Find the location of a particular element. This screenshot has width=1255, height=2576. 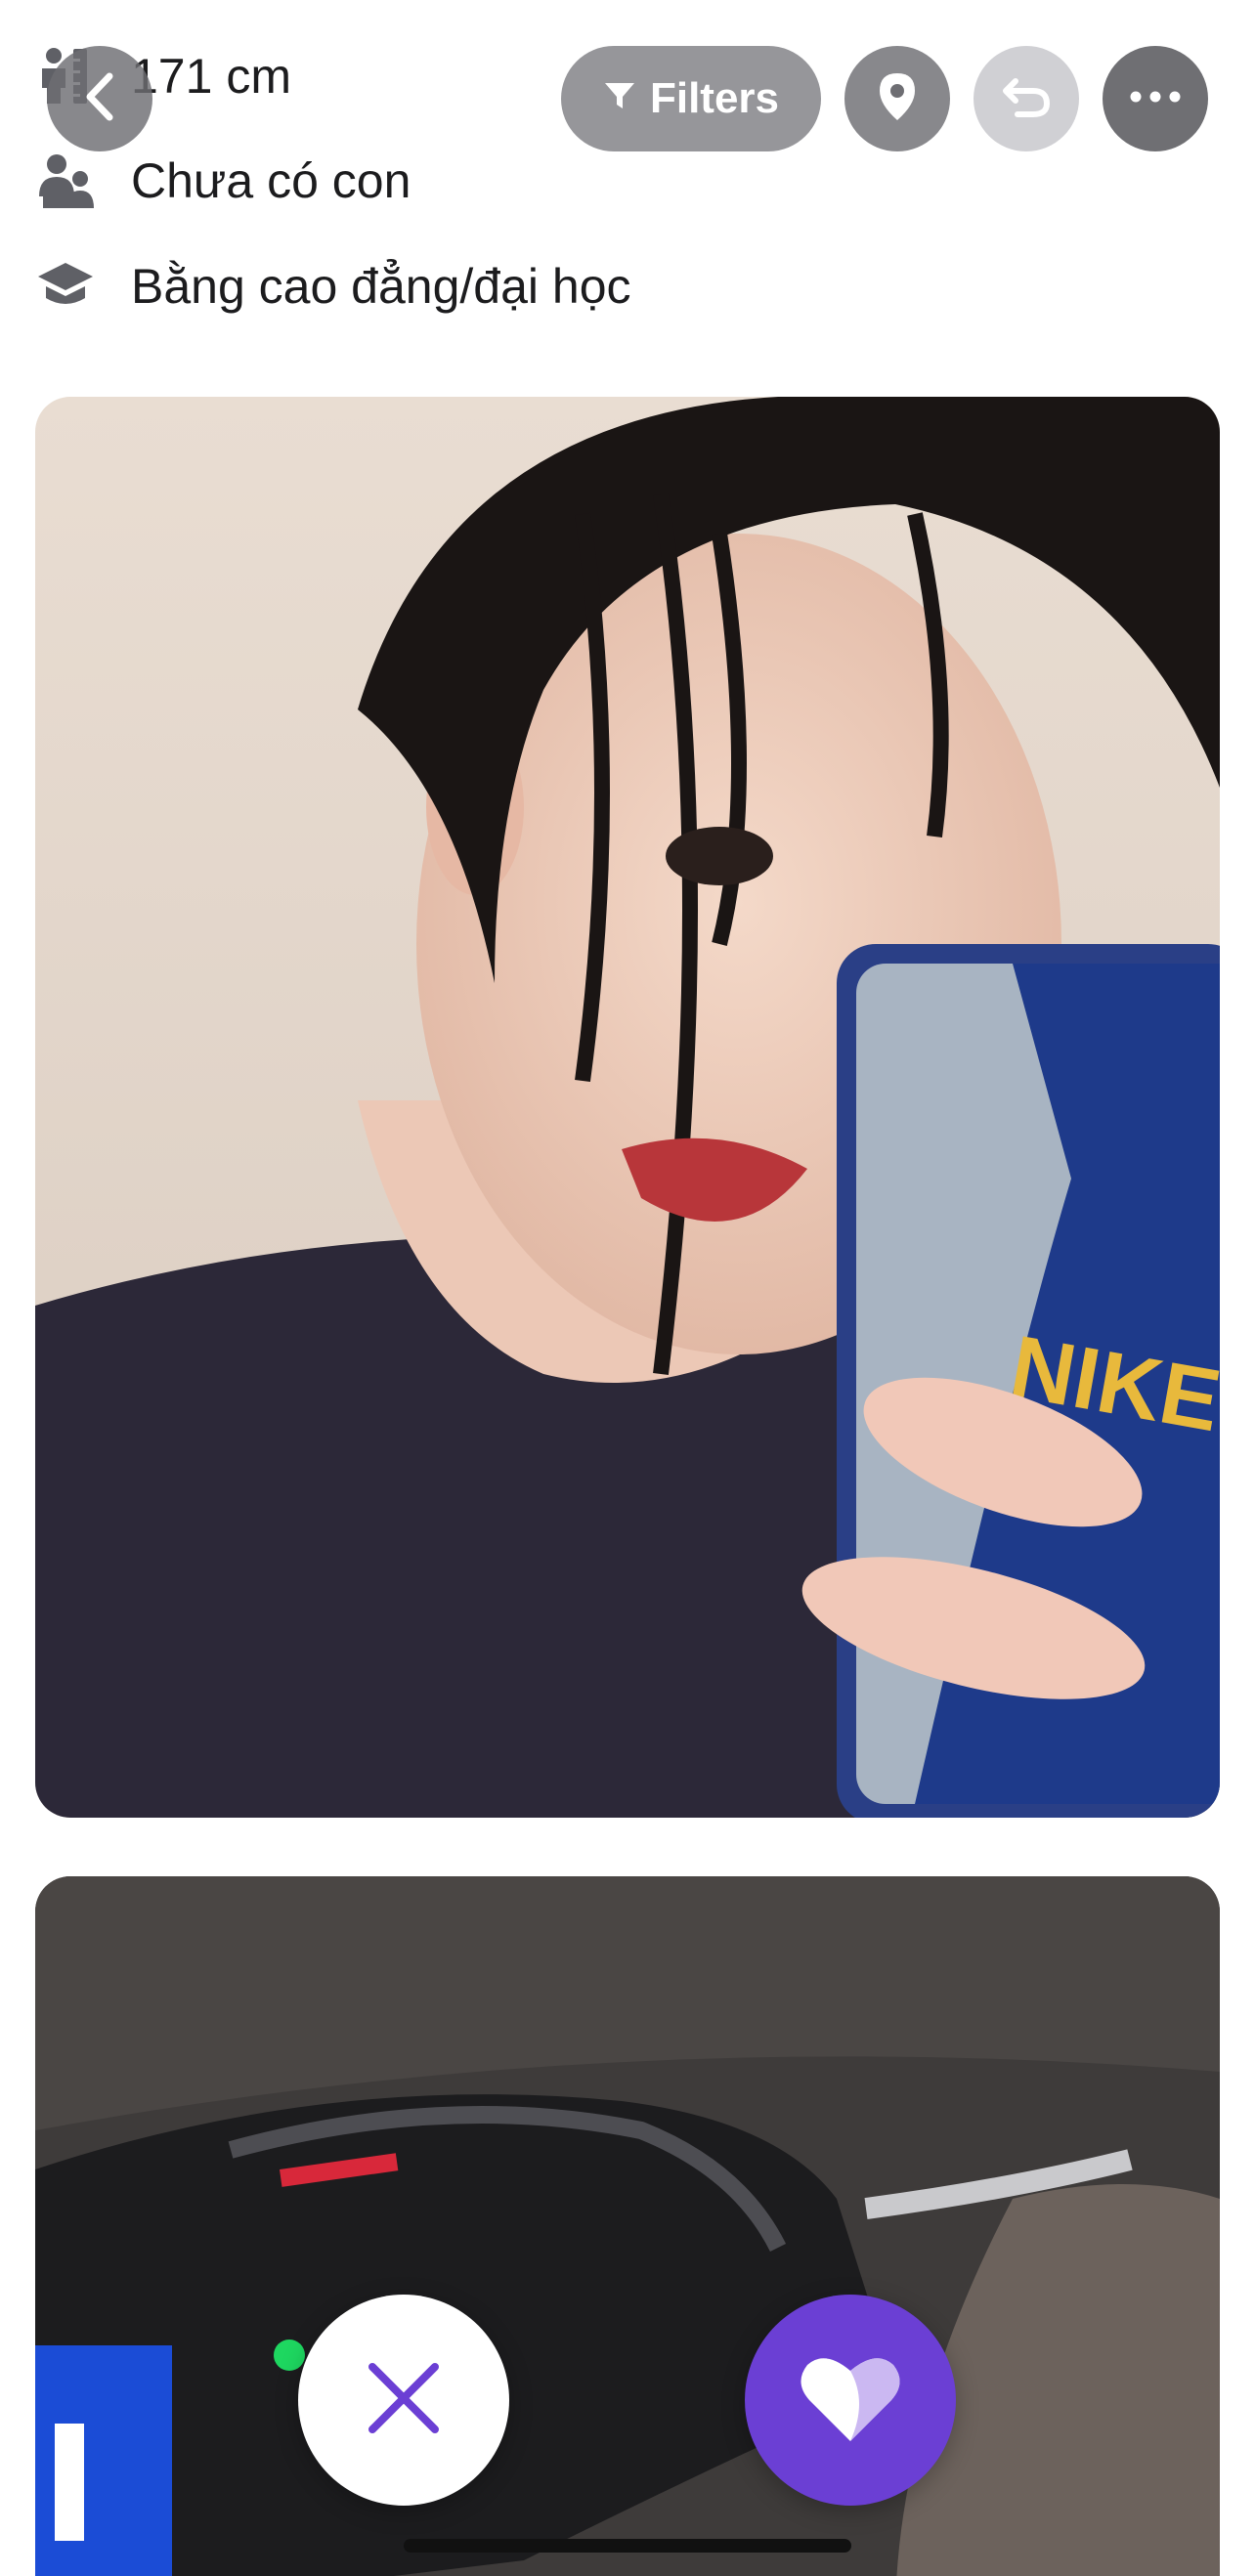

filters-label: Filters is located at coordinates (714, 98).